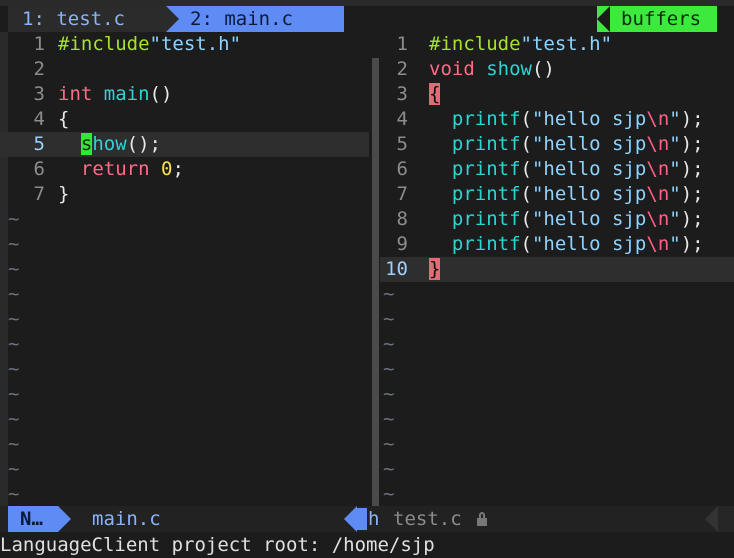 Image resolution: width=734 pixels, height=558 pixels. I want to click on buffers-arrow, so click(603, 19).